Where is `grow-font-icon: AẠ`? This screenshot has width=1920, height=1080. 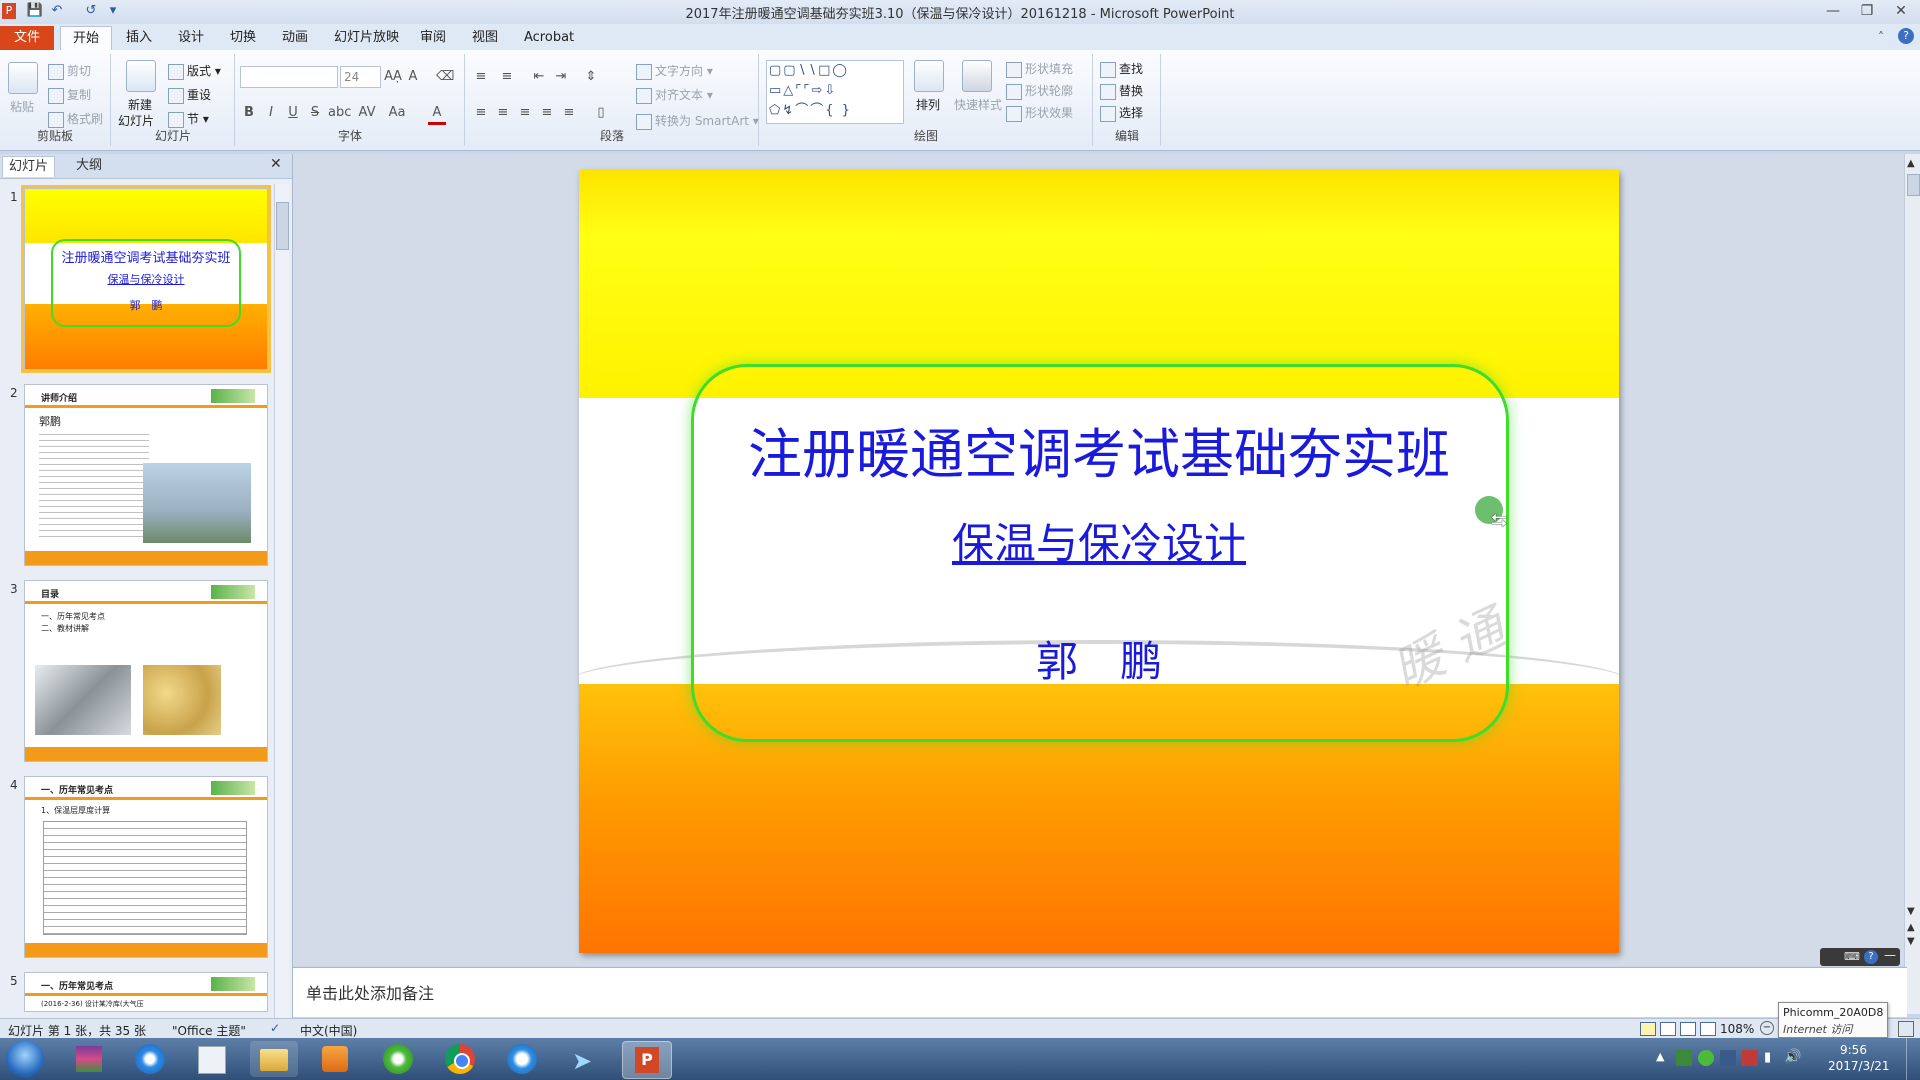
grow-font-icon: AẠ is located at coordinates (393, 77).